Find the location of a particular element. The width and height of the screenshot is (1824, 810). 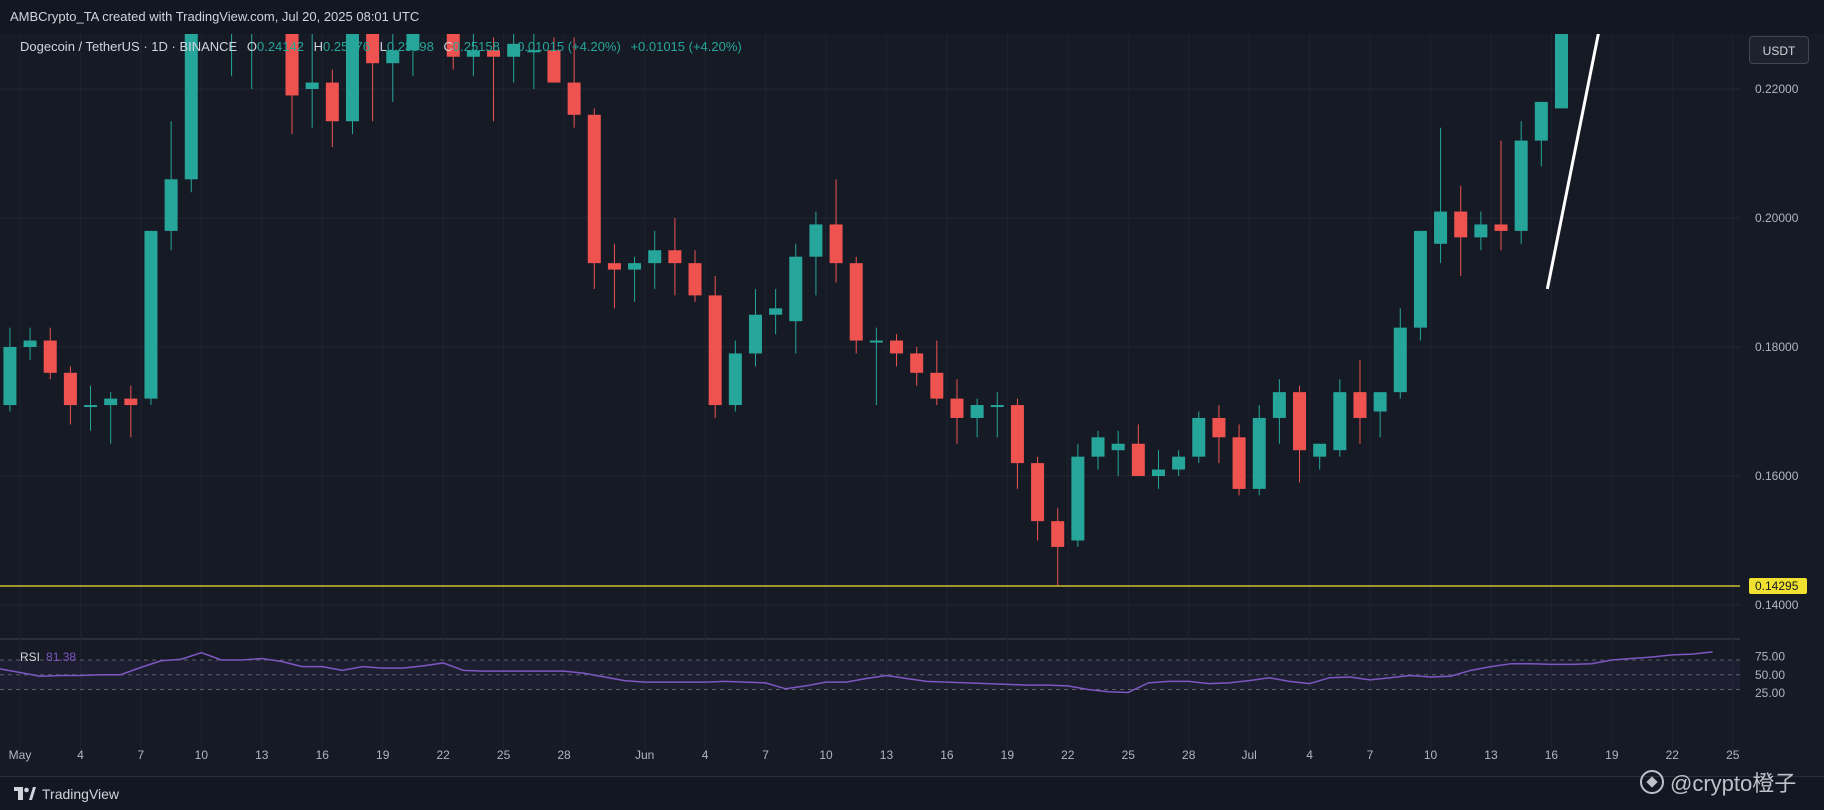

close-label: C is located at coordinates (448, 46).